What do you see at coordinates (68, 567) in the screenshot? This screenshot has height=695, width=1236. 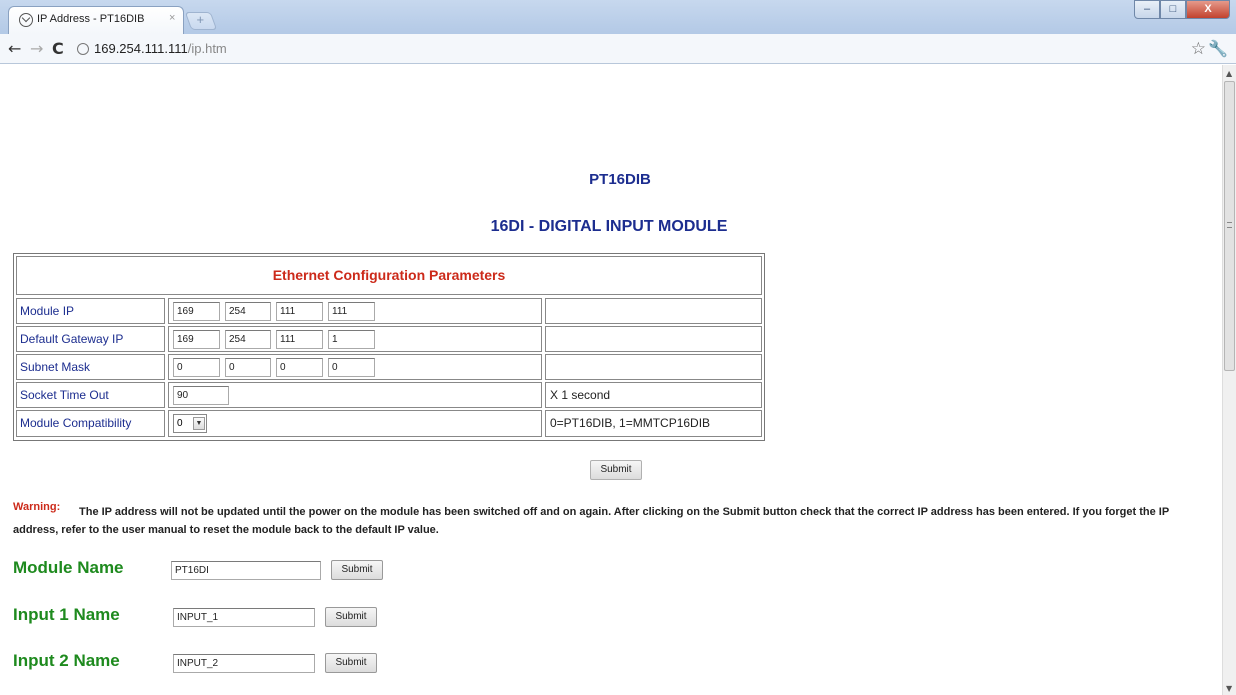 I see `module-name-label: Module Name` at bounding box center [68, 567].